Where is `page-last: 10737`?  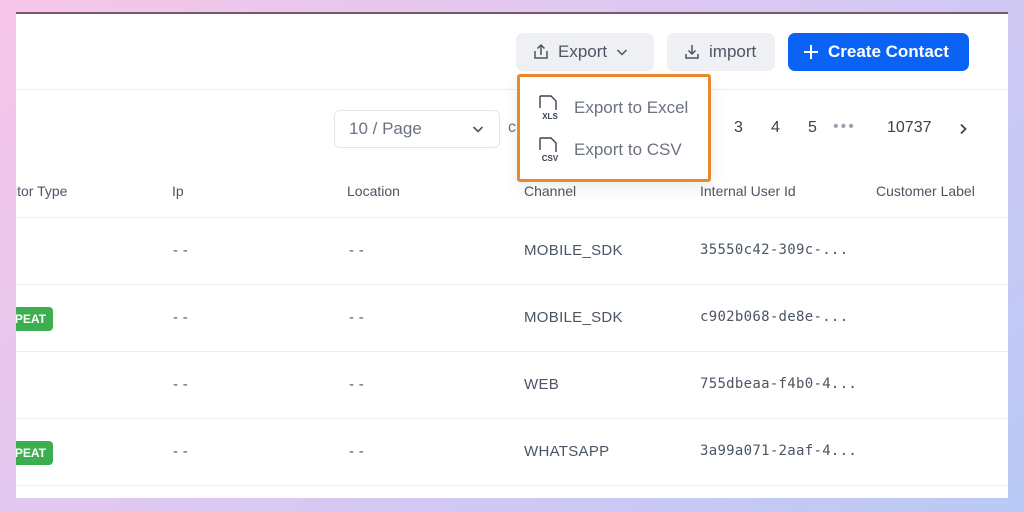
page-last: 10737 is located at coordinates (909, 128).